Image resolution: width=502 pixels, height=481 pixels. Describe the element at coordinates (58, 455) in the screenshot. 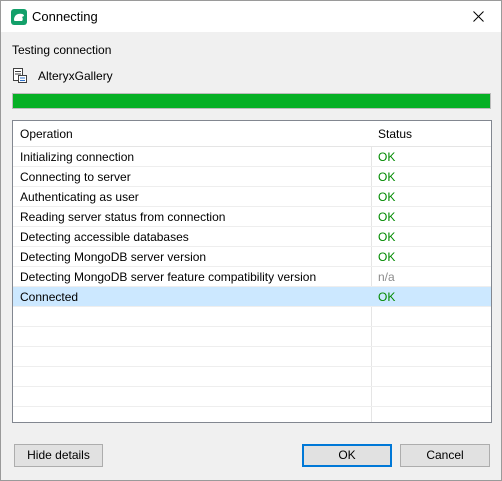

I see `hide-details-button: Hide details` at that location.